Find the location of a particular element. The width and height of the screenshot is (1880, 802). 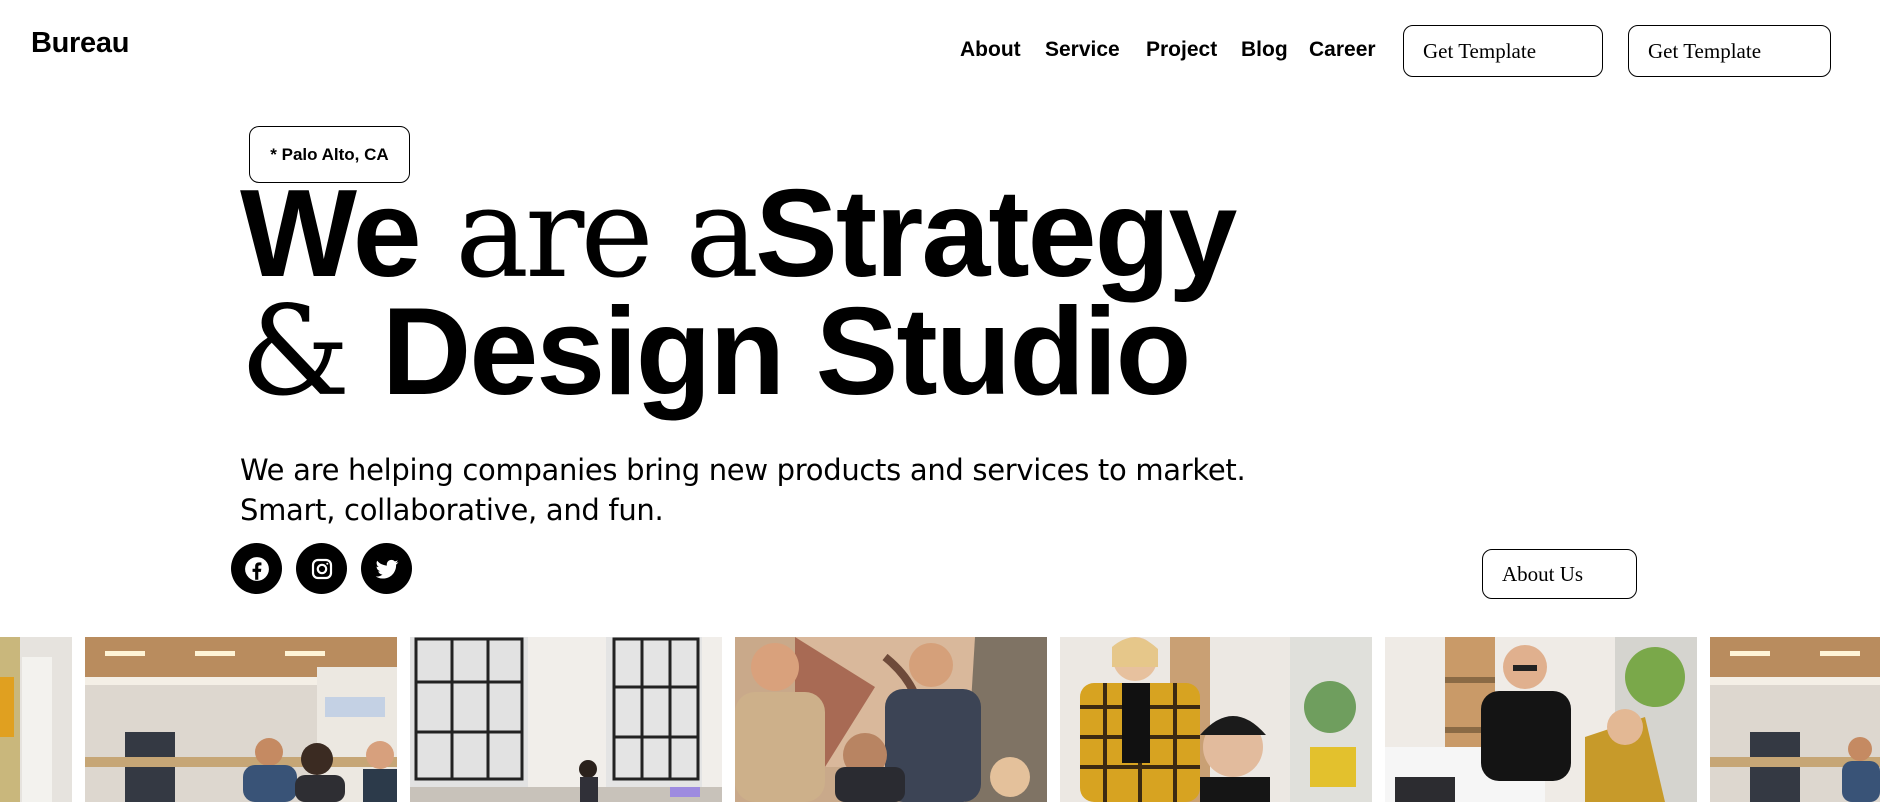

nav-link-blog: Blog is located at coordinates (1264, 50).